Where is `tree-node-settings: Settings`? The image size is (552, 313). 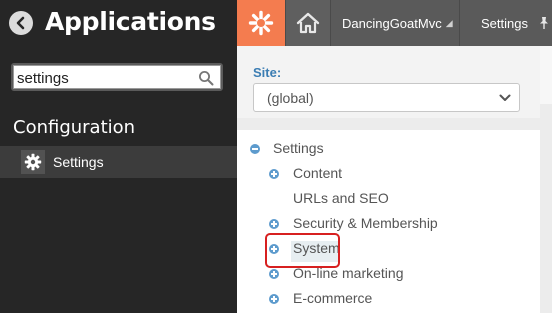 tree-node-settings: Settings is located at coordinates (298, 148).